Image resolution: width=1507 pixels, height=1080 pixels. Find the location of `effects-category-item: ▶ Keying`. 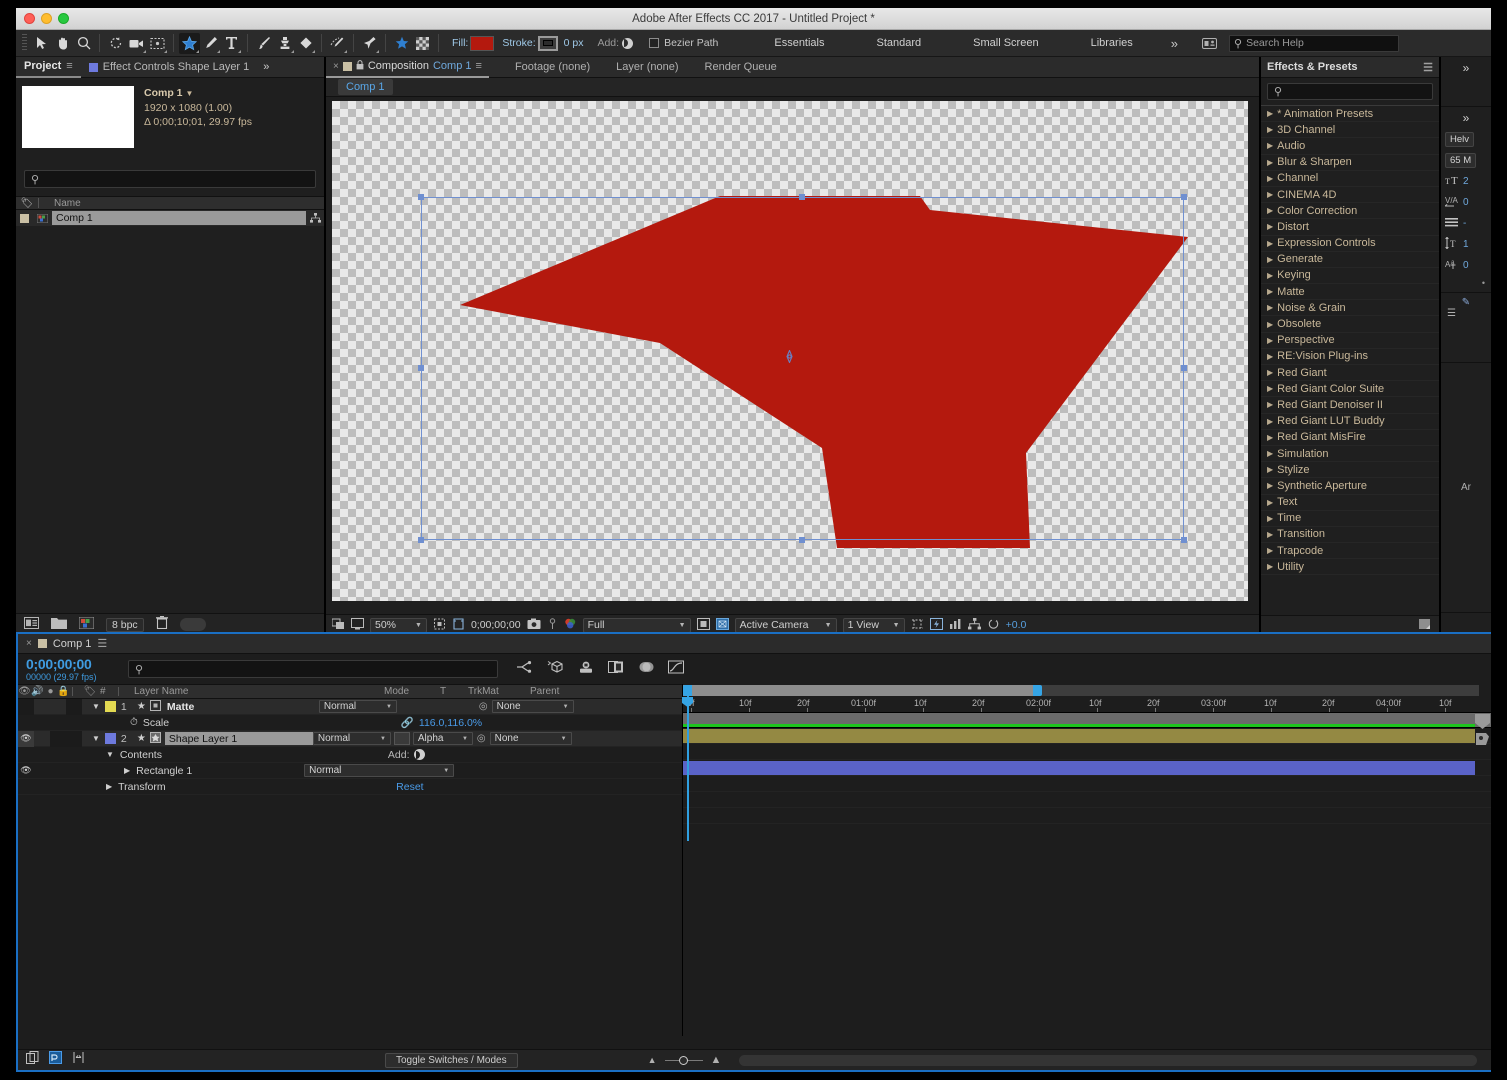

effects-category-item: ▶ Keying is located at coordinates (1350, 276).